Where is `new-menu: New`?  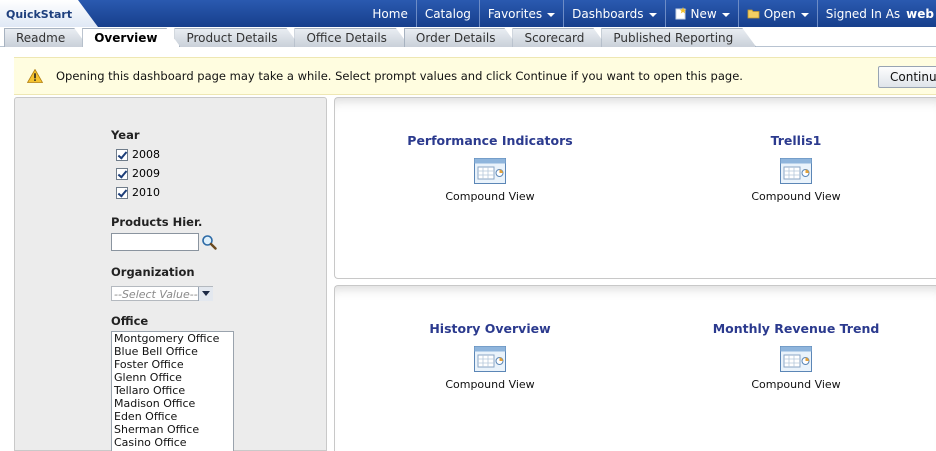 new-menu: New is located at coordinates (701, 13).